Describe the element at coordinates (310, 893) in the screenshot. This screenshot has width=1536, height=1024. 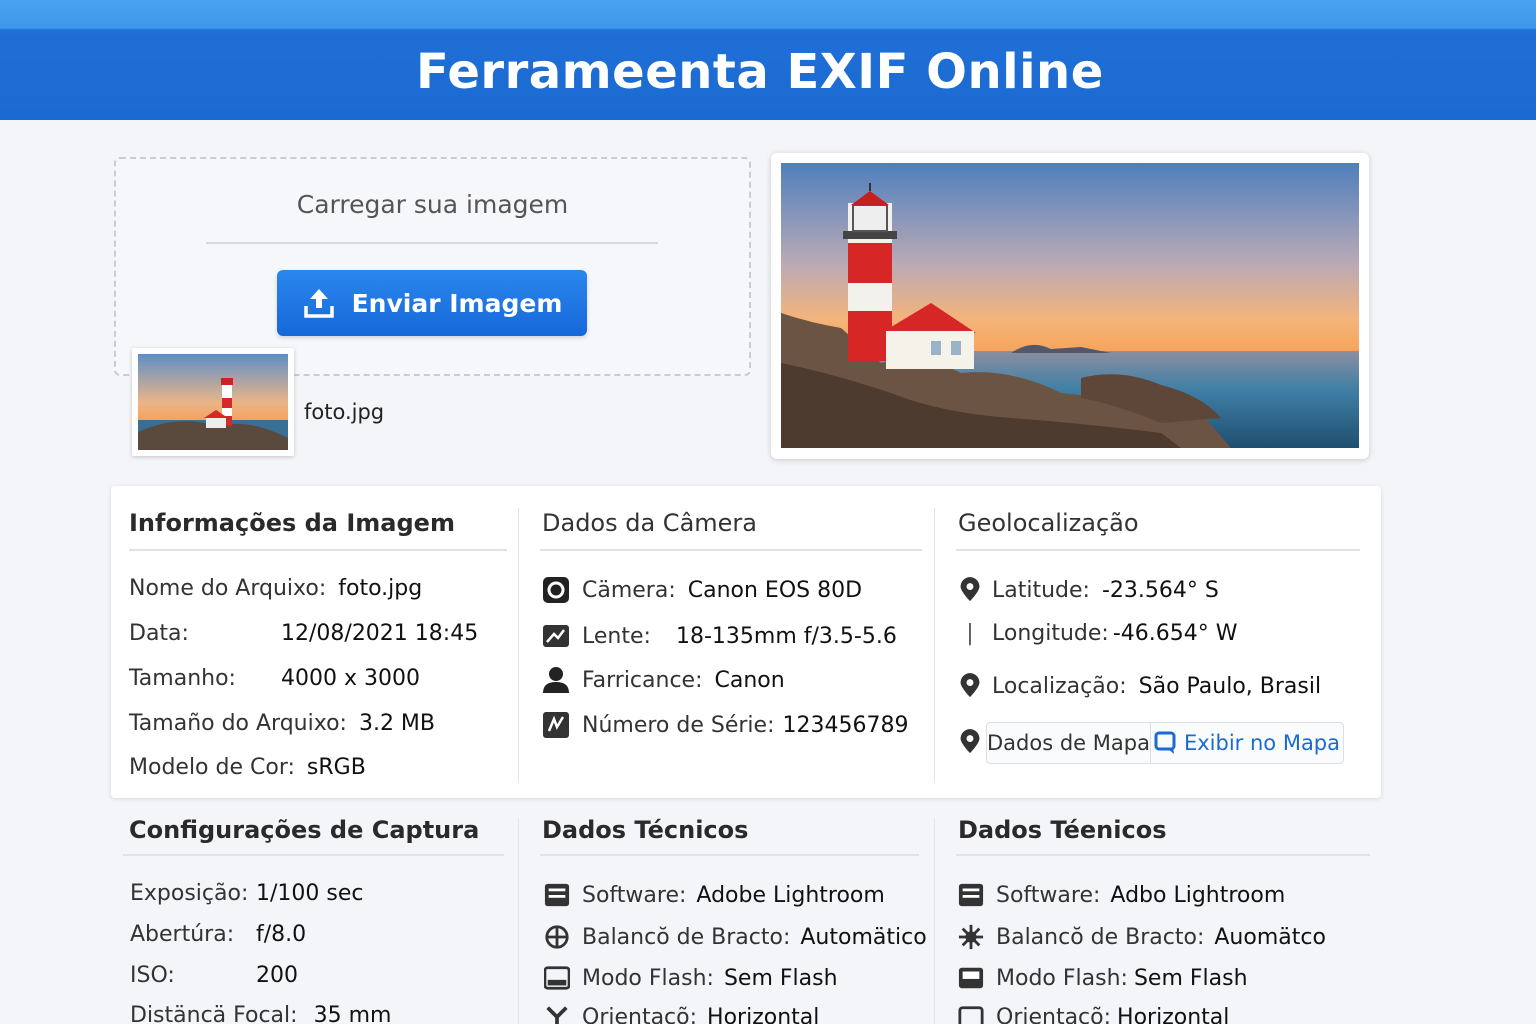
I see `capture-value: 1/100 sec` at that location.